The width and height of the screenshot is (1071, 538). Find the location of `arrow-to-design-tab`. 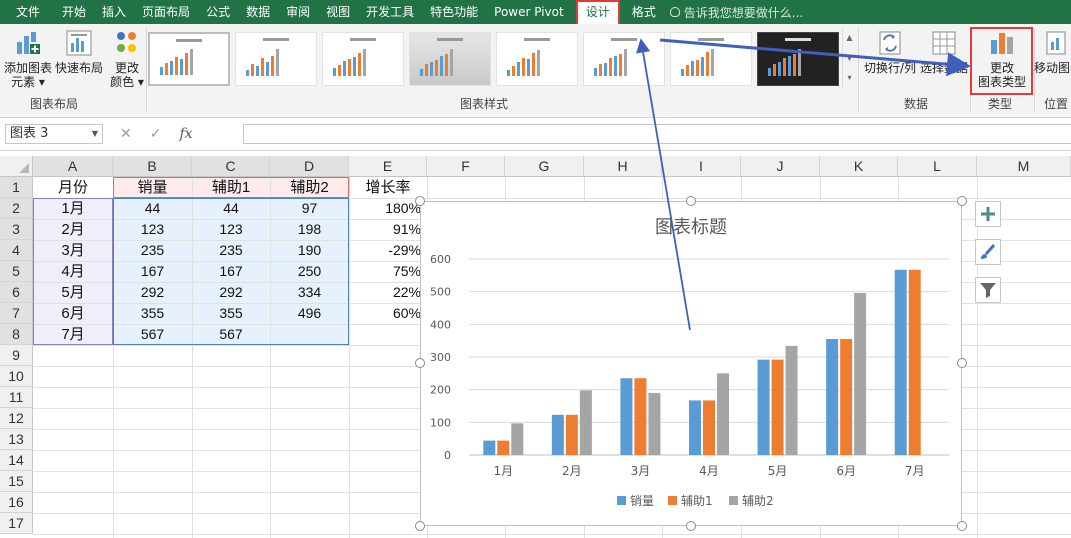

arrow-to-design-tab is located at coordinates (663, 184).